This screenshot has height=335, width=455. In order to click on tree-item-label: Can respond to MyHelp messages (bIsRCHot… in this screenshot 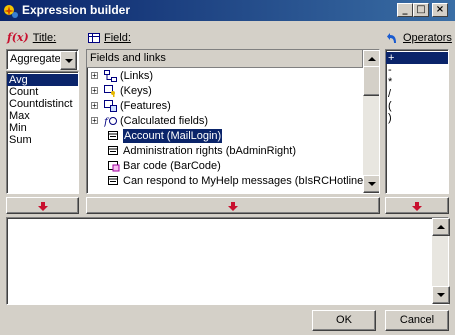, I will do `click(247, 181)`.